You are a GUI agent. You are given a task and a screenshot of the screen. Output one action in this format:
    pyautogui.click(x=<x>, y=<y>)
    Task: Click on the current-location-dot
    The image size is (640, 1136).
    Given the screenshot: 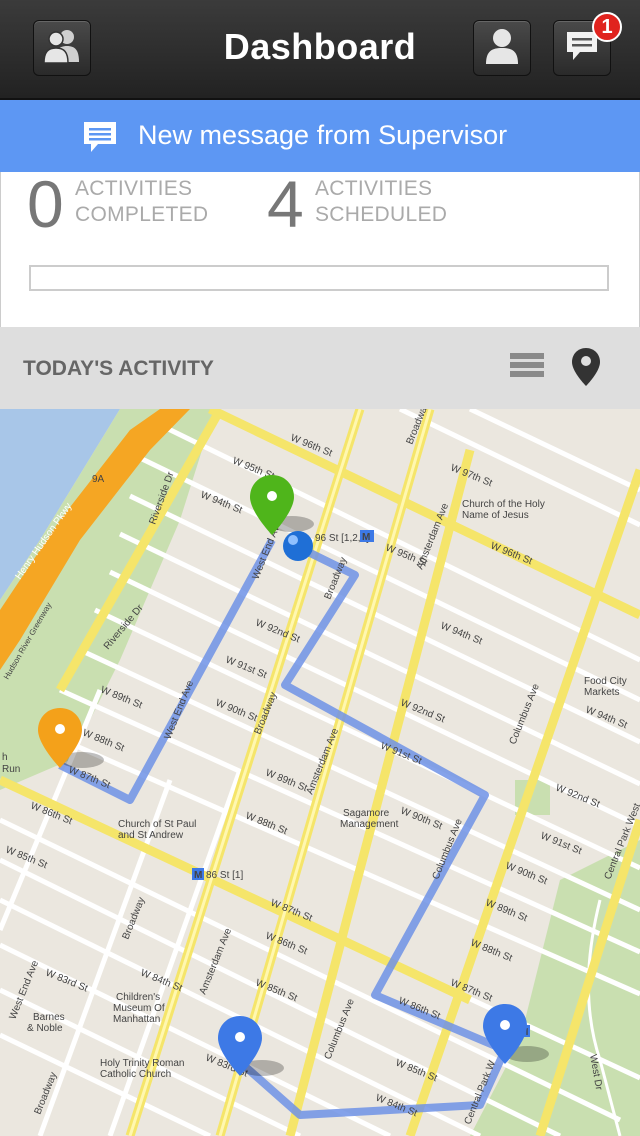 What is the action you would take?
    pyautogui.click(x=298, y=546)
    